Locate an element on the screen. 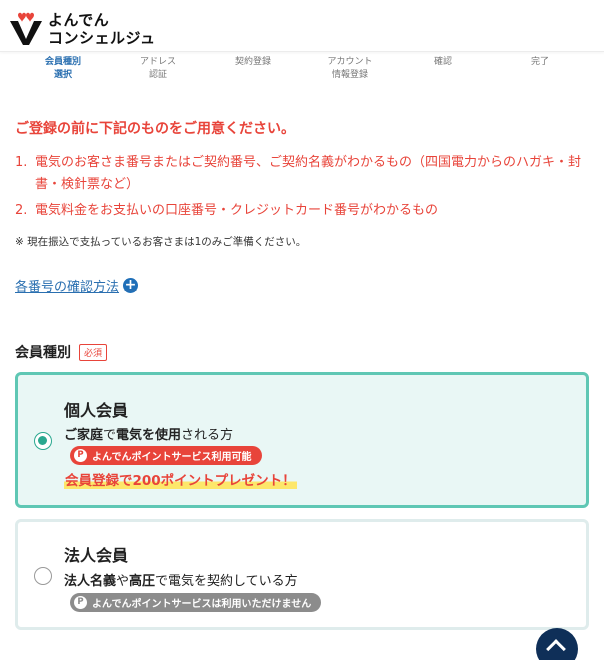  step-contract: 契約登録 is located at coordinates (252, 62).